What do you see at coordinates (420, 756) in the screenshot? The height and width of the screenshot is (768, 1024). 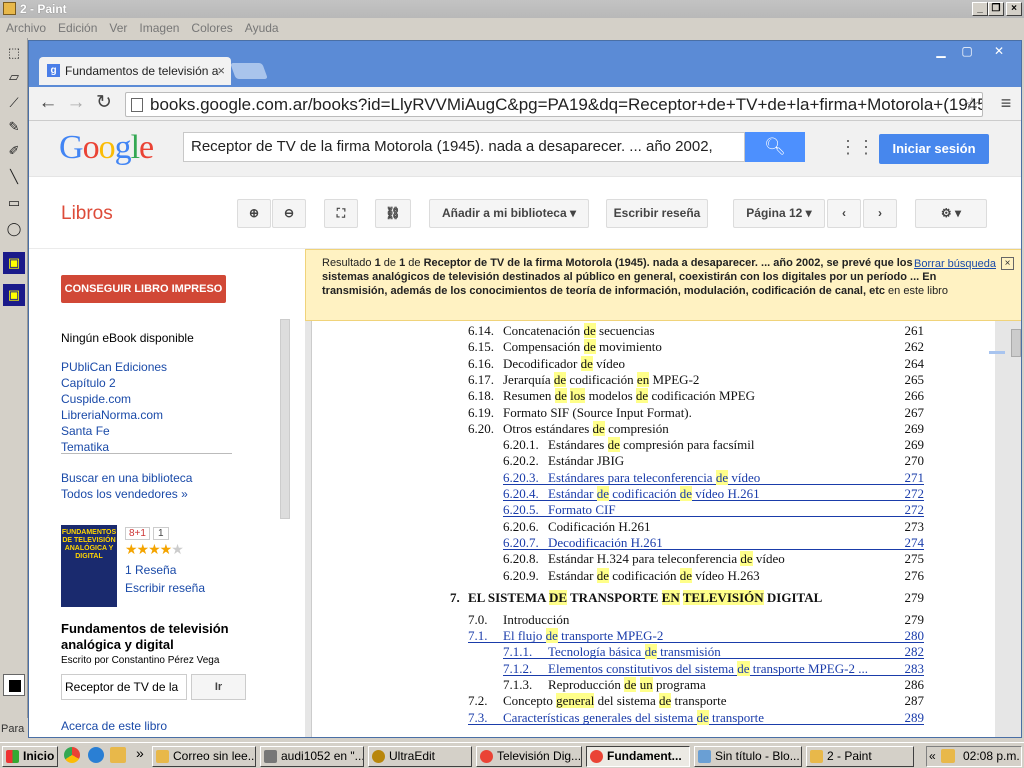 I see `task-item: UltraEdit` at bounding box center [420, 756].